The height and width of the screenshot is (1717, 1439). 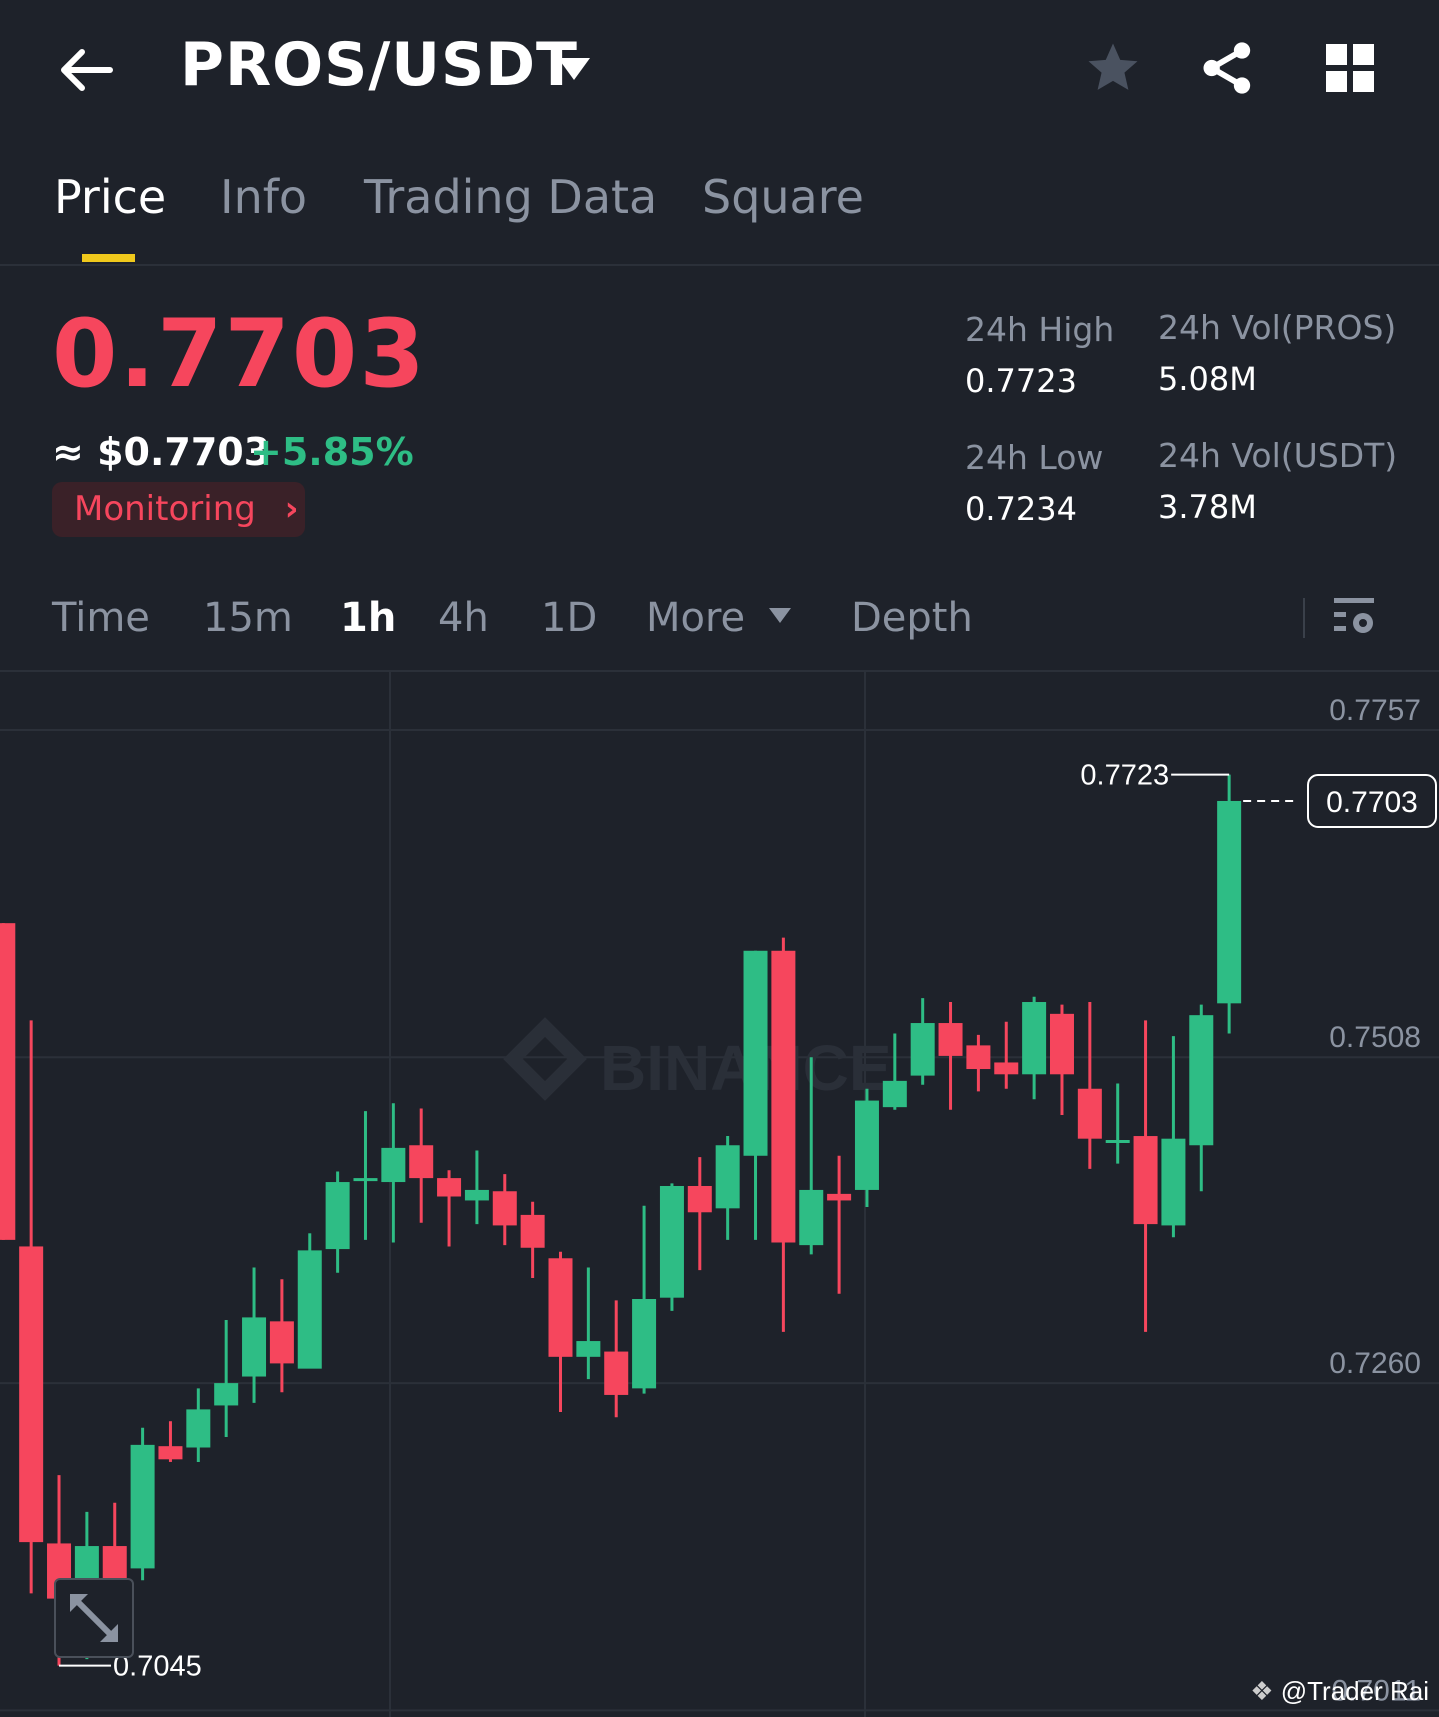 I want to click on caret-down-icon, so click(x=779, y=615).